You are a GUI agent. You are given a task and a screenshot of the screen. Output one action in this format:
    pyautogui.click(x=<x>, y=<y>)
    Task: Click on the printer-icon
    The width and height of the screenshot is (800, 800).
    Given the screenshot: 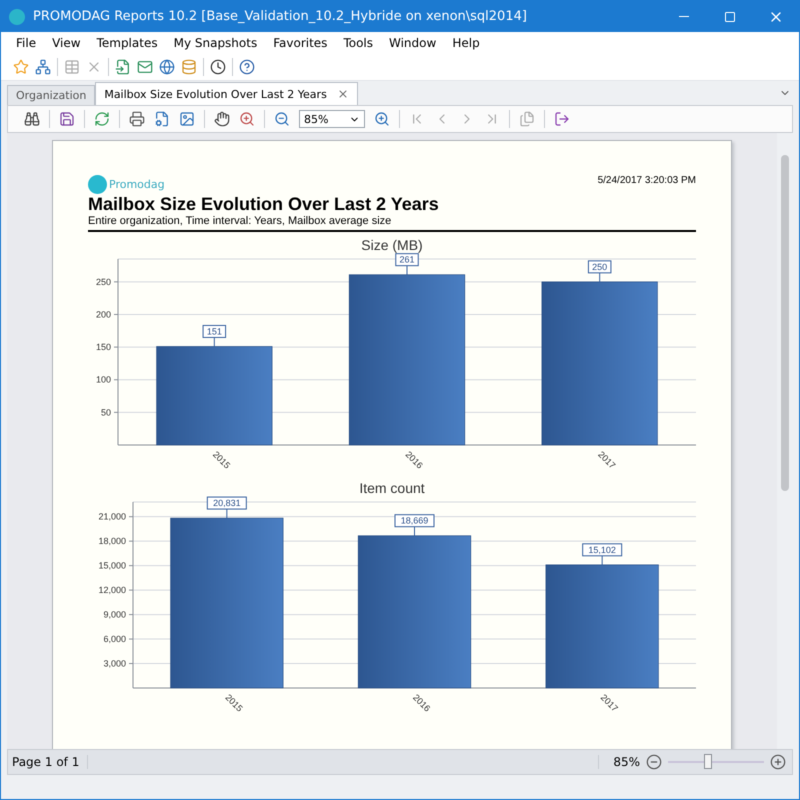 What is the action you would take?
    pyautogui.click(x=137, y=119)
    